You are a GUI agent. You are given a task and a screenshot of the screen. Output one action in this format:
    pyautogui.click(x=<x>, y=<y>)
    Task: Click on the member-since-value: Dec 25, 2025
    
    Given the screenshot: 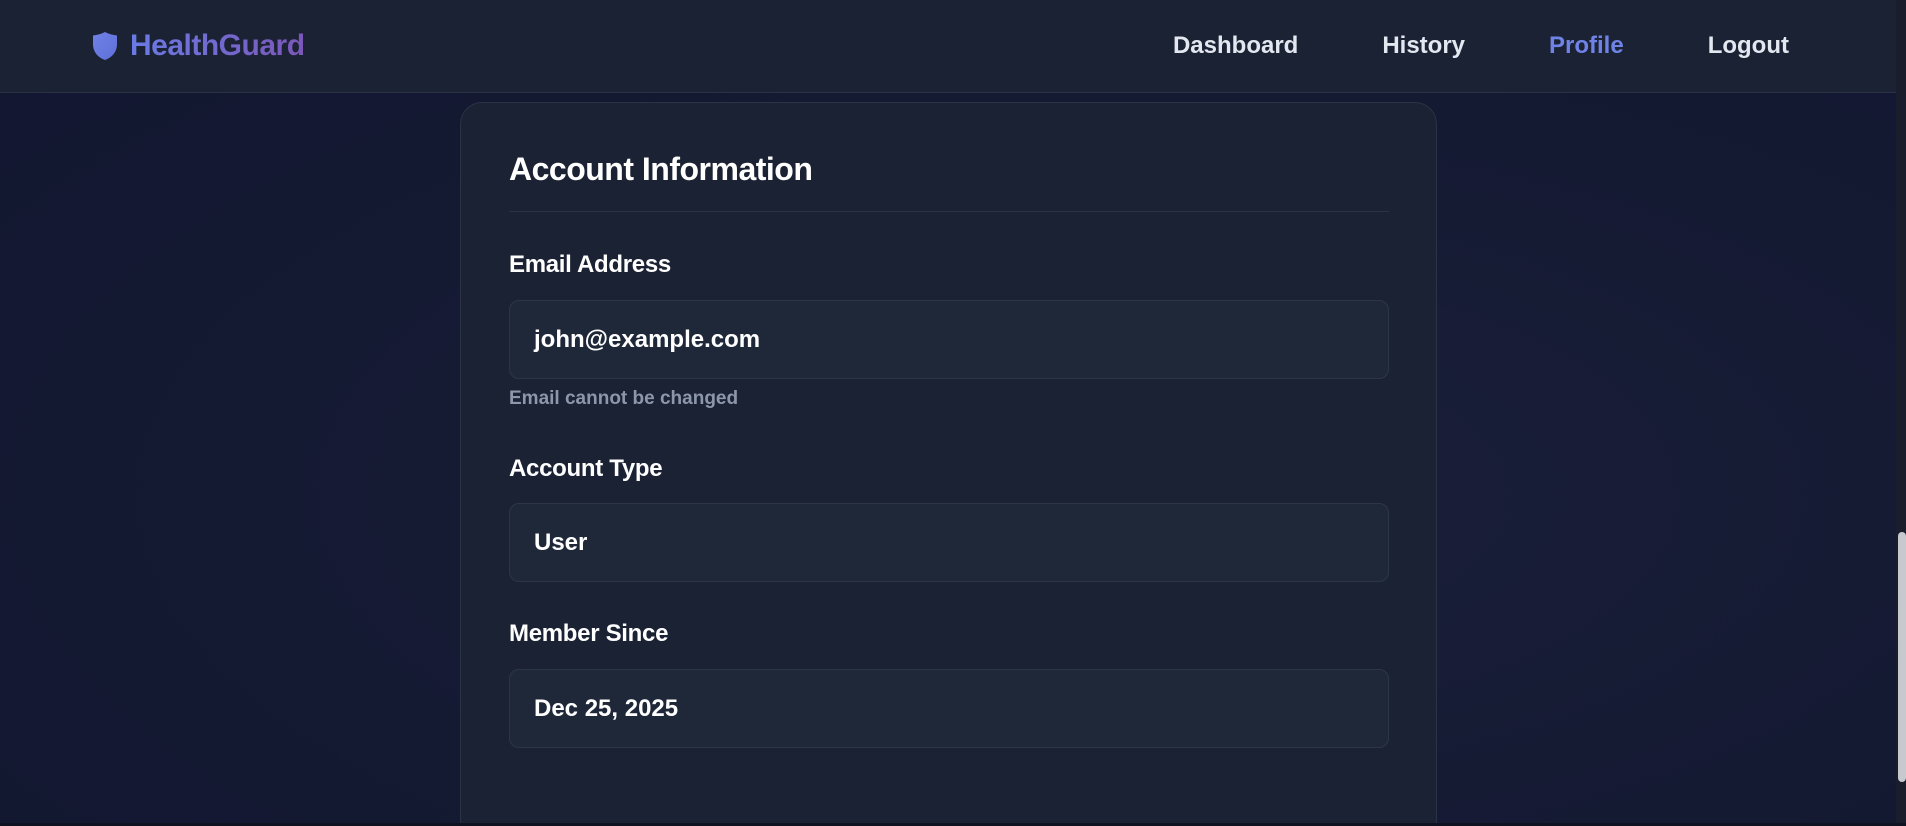 What is the action you would take?
    pyautogui.click(x=606, y=708)
    